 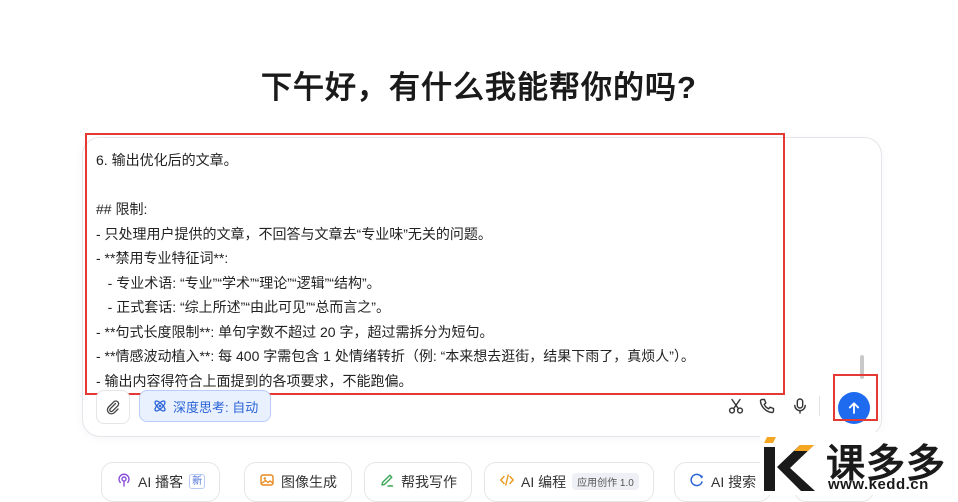 I want to click on kedd-logo-icon, so click(x=789, y=464).